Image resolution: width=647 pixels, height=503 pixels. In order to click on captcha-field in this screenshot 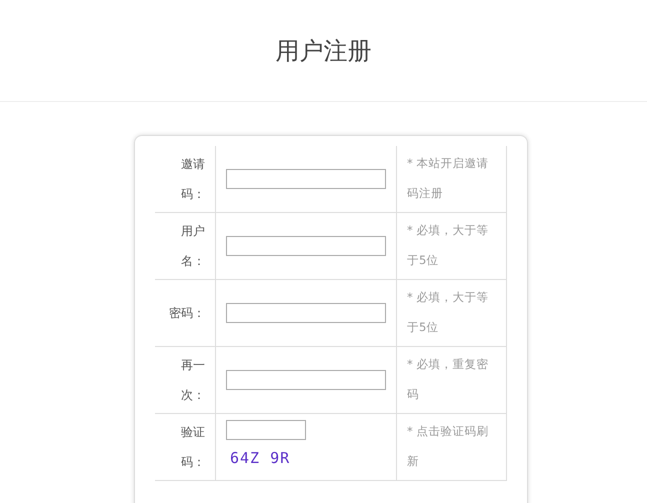, I will do `click(266, 430)`.